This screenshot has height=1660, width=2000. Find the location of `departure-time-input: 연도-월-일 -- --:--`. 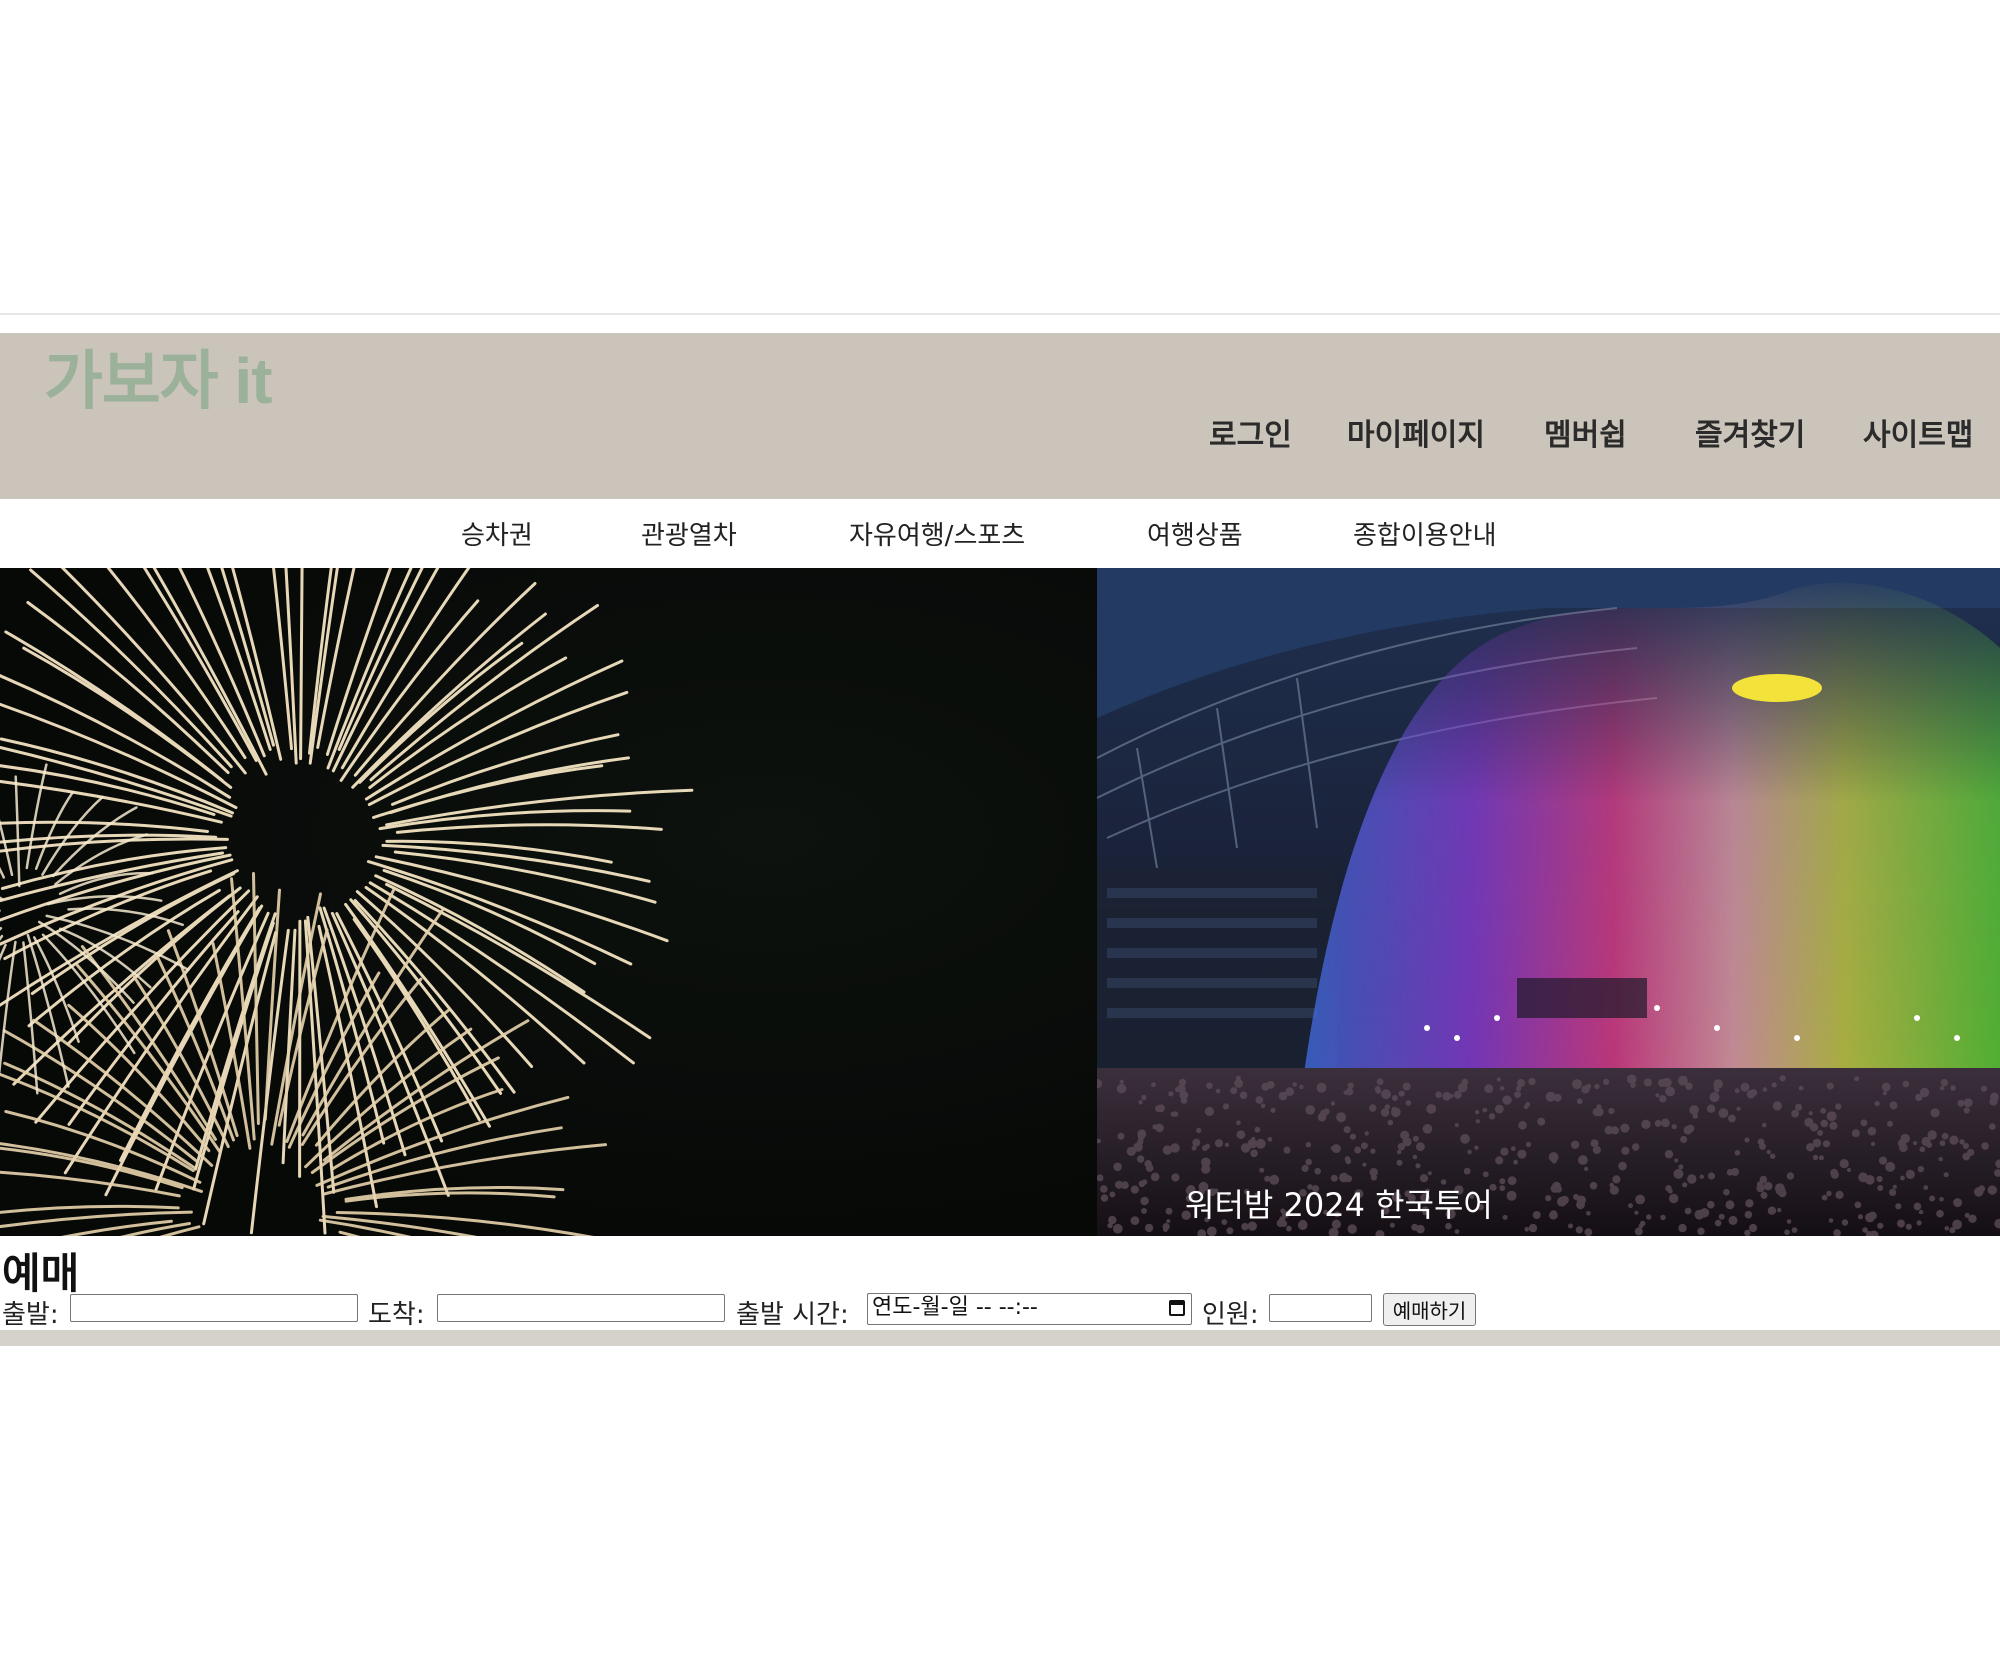

departure-time-input: 연도-월-일 -- --:-- is located at coordinates (1029, 1309).